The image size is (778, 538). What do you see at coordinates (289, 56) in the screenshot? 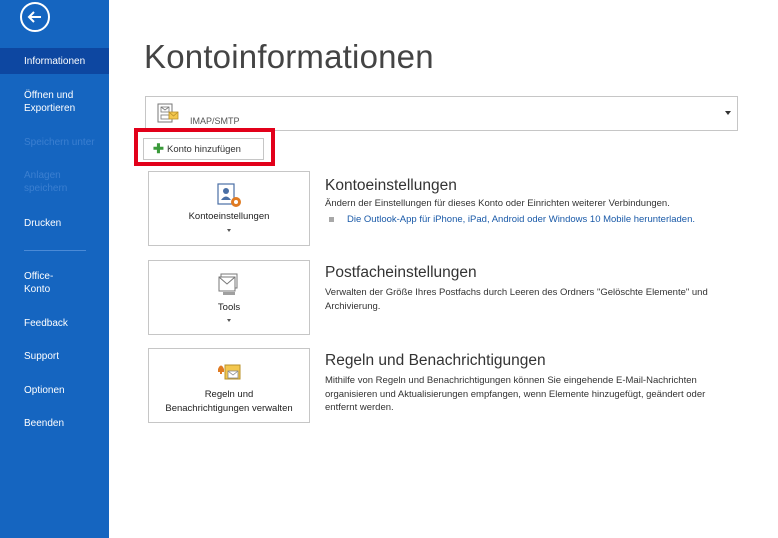
I see `page-title: Kontoinformationen` at bounding box center [289, 56].